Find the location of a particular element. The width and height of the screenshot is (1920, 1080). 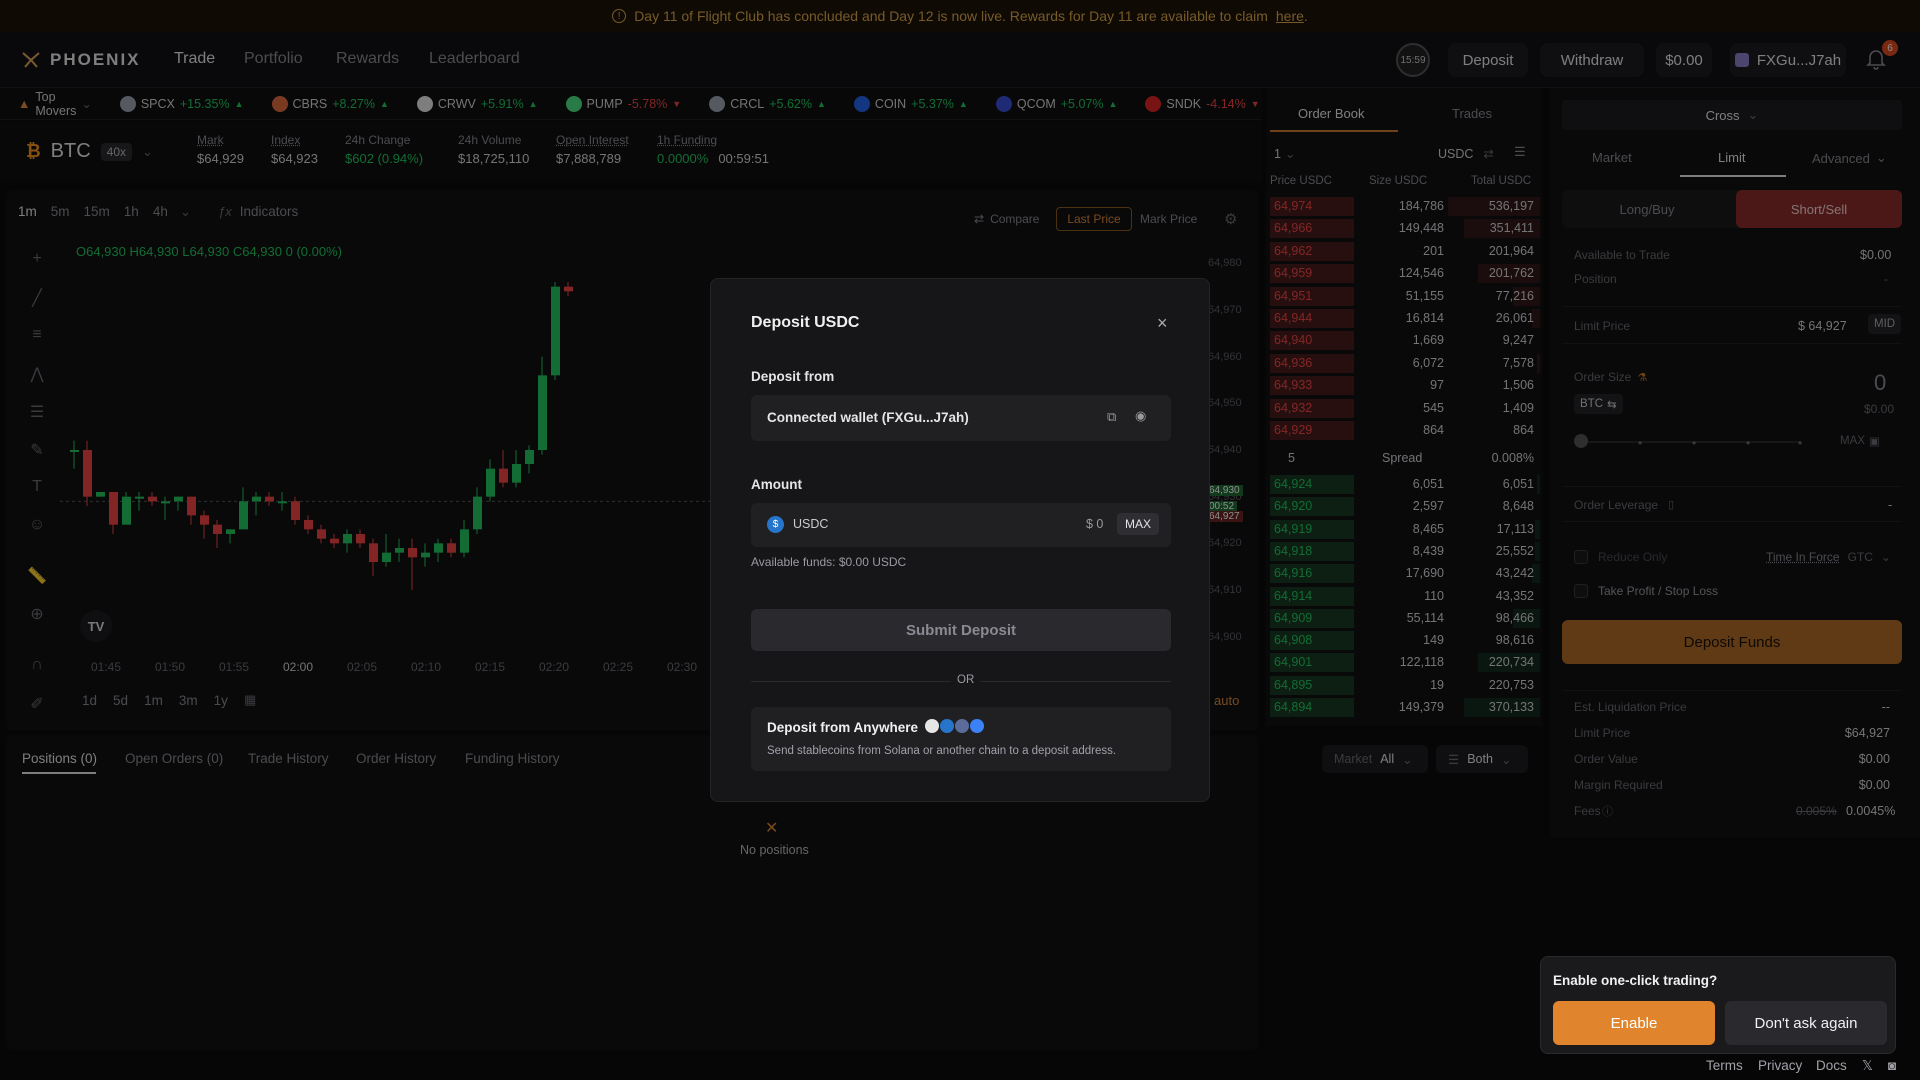

deposit-source-field: Connected wallet (FXGu...J7ah) ⧉ ◉ is located at coordinates (961, 418).